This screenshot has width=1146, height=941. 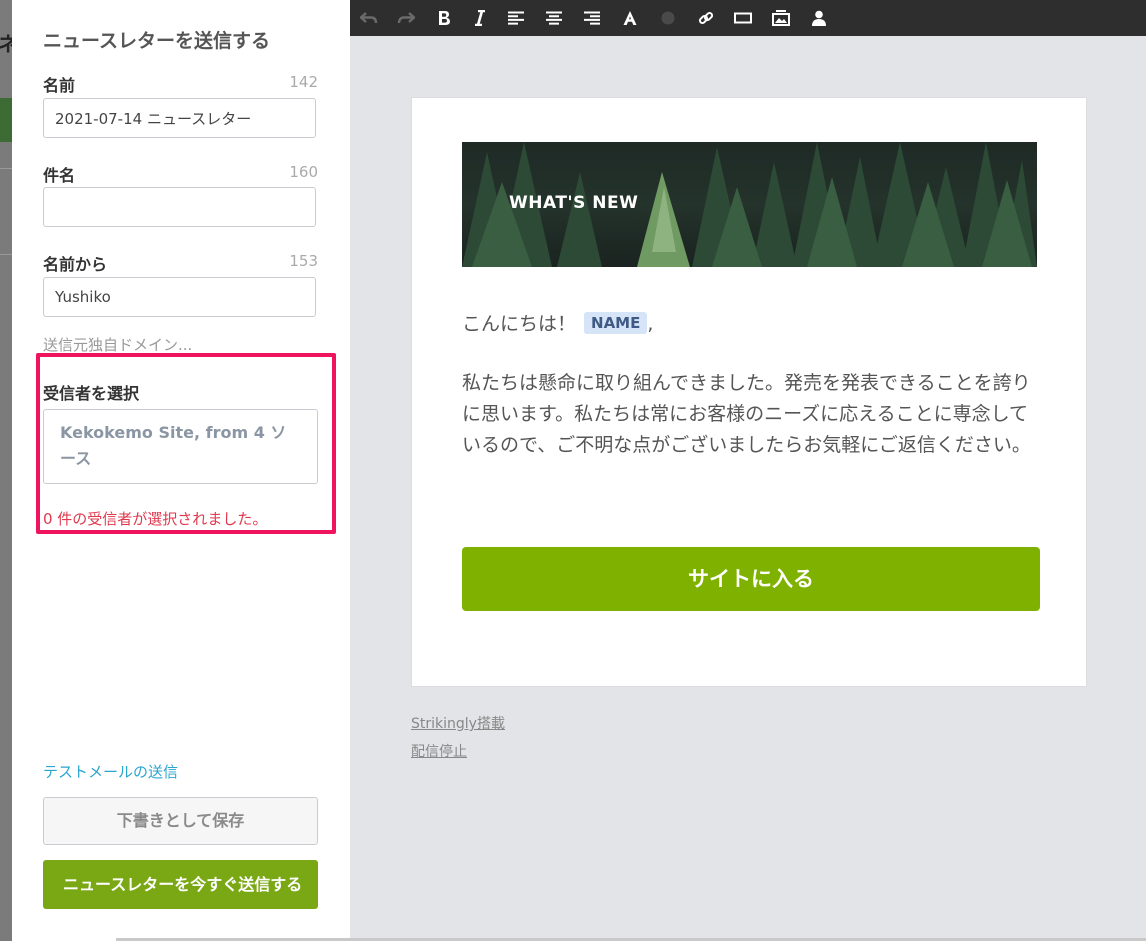 I want to click on name-label: 名前, so click(x=59, y=85).